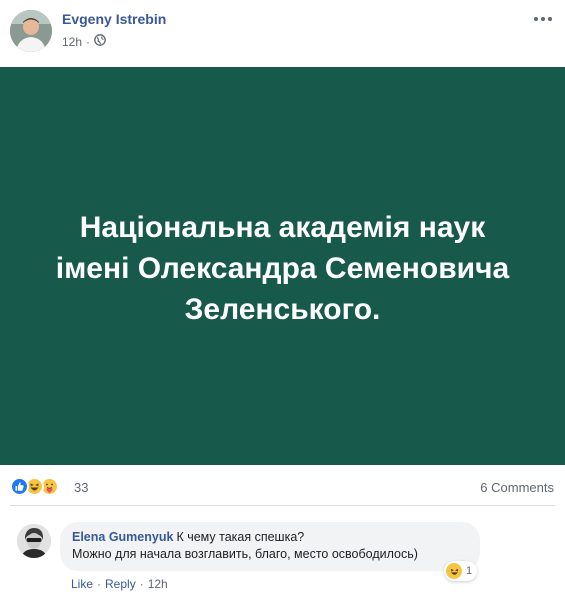 The height and width of the screenshot is (600, 565). What do you see at coordinates (282, 485) in the screenshot?
I see `reactions-bar: 33 6 Comments` at bounding box center [282, 485].